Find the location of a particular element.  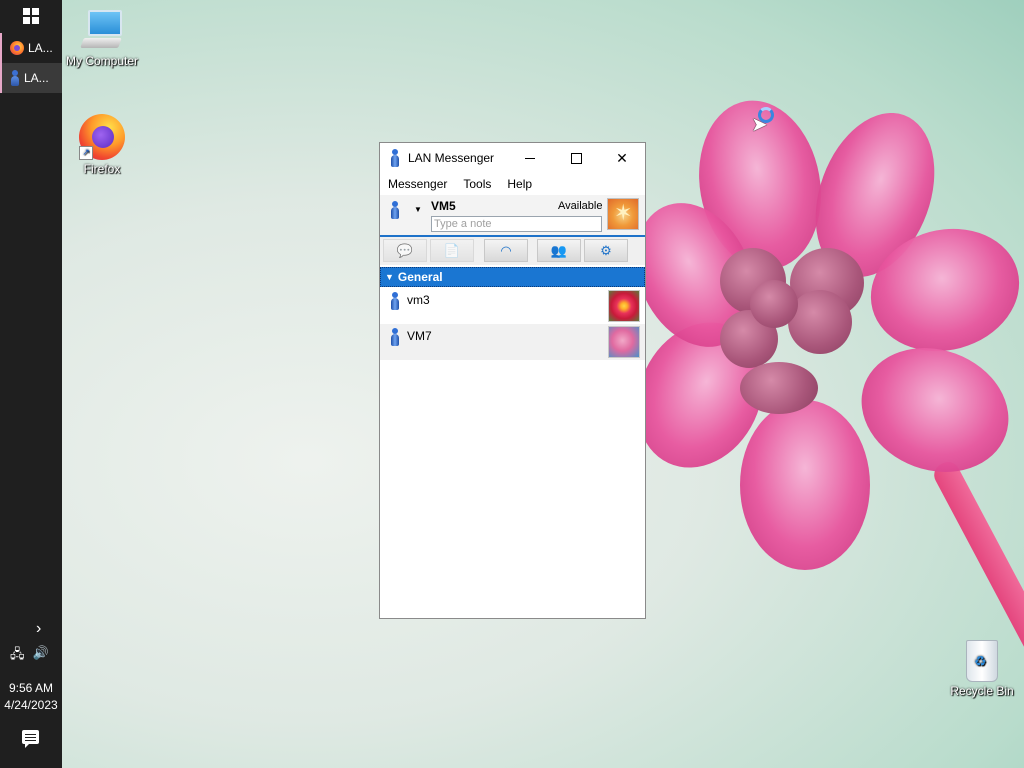

notifications-icon is located at coordinates (30, 739).